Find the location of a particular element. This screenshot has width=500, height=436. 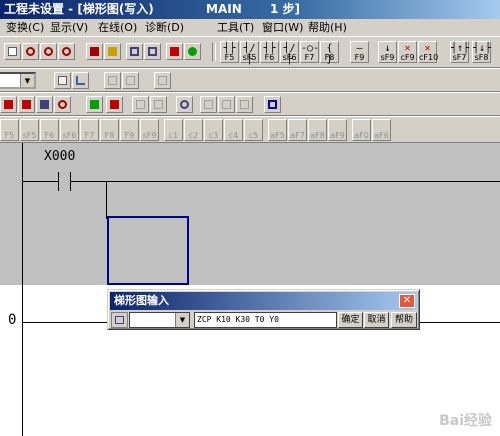

dialog-title: 梯形图输入 is located at coordinates (141, 300).